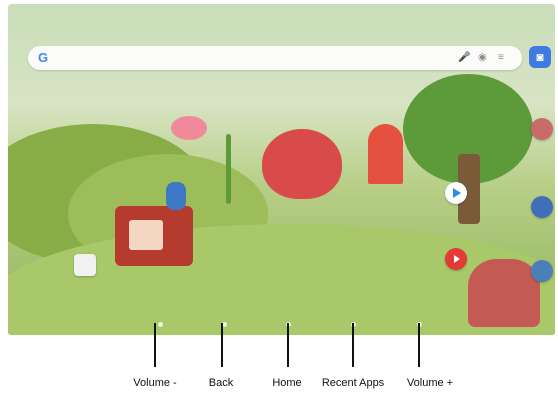 This screenshot has width=558, height=394. Describe the element at coordinates (160, 324) in the screenshot. I see `nav-dot-volume-down` at that location.